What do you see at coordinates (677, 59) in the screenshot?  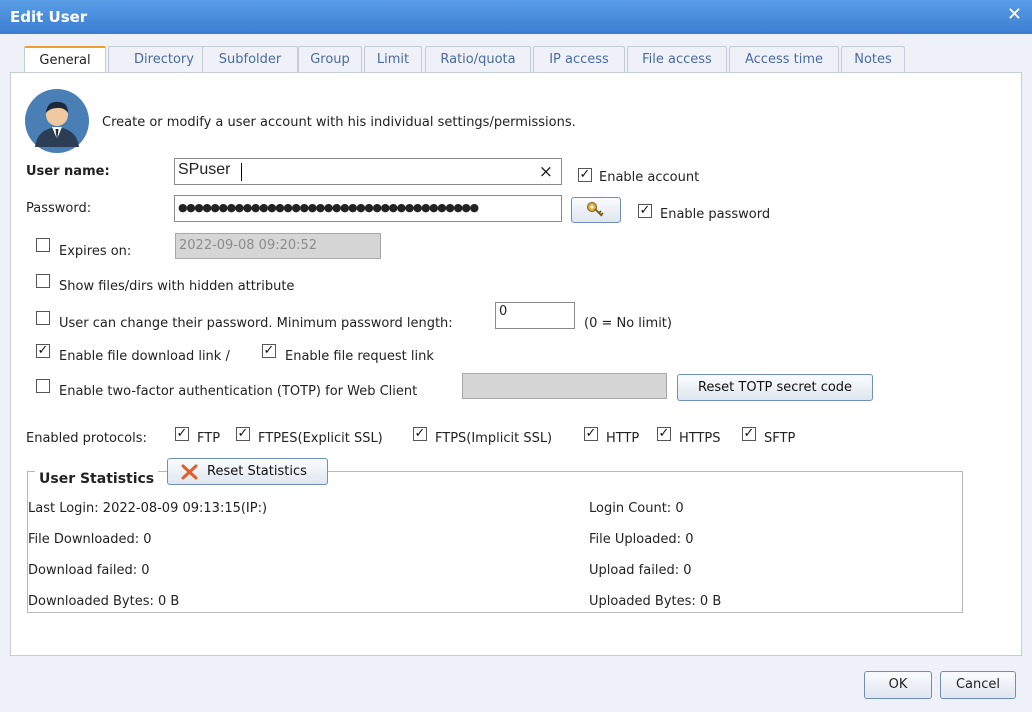 I see `tab-file-access: File access` at bounding box center [677, 59].